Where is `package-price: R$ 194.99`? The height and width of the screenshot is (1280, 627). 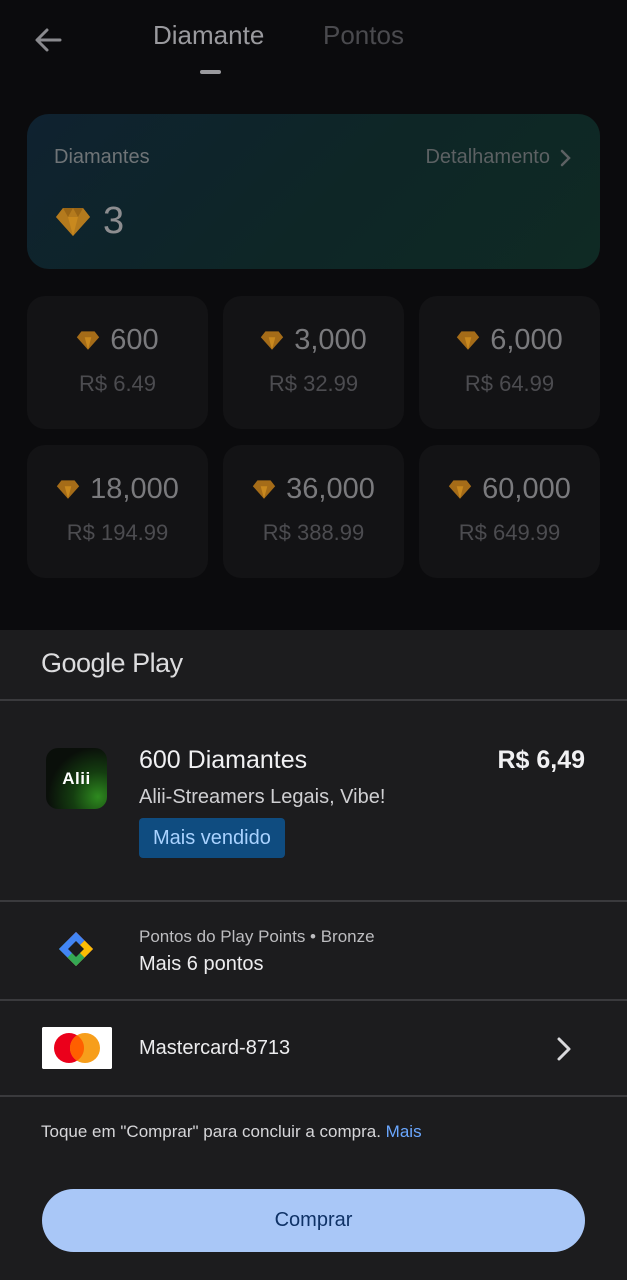
package-price: R$ 194.99 is located at coordinates (117, 532).